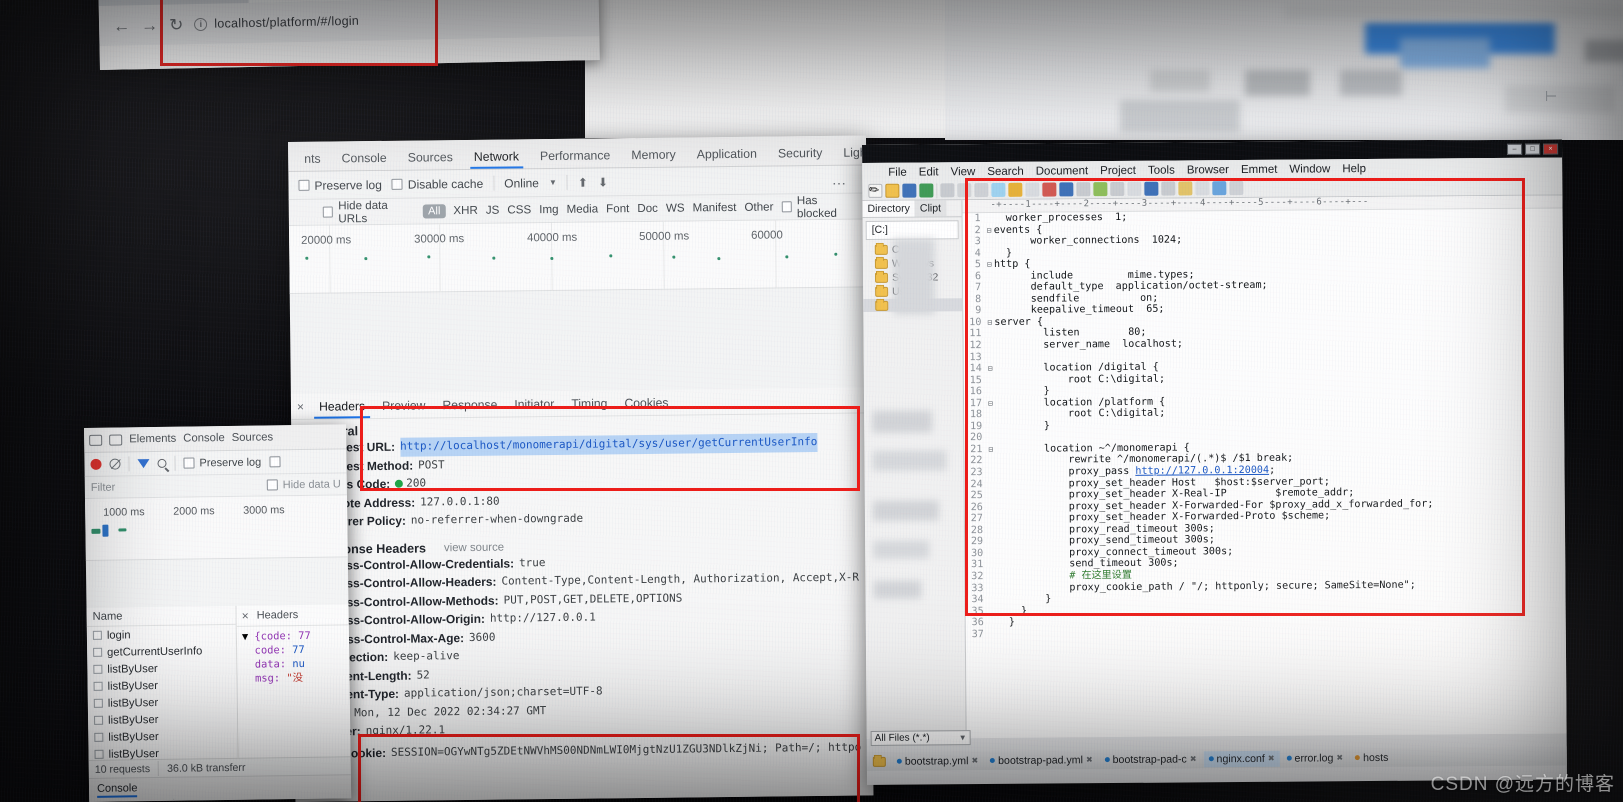  Describe the element at coordinates (1005, 171) in the screenshot. I see `menu-search: Search` at that location.